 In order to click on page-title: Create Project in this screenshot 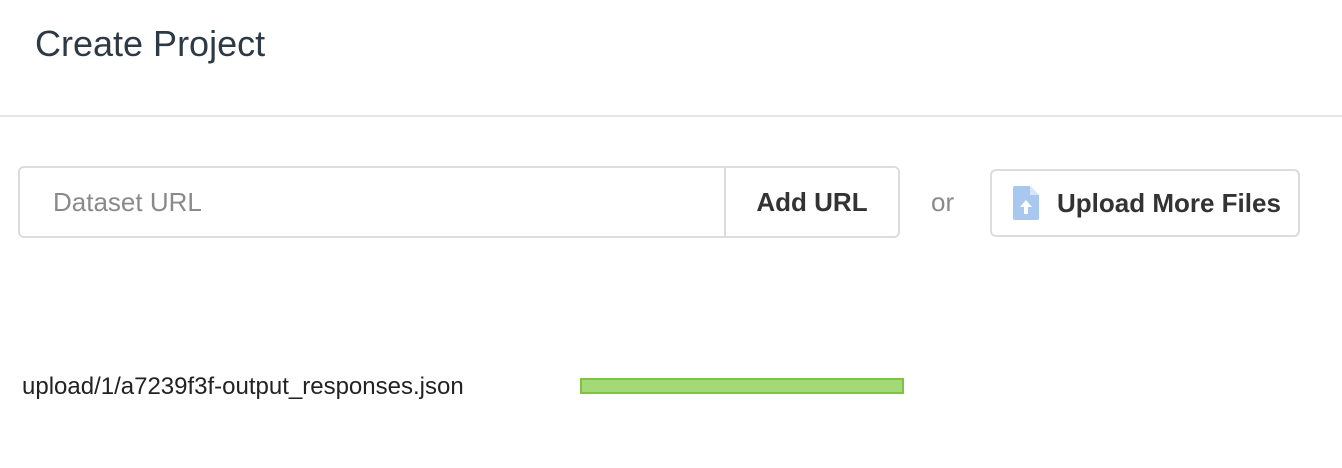, I will do `click(150, 43)`.